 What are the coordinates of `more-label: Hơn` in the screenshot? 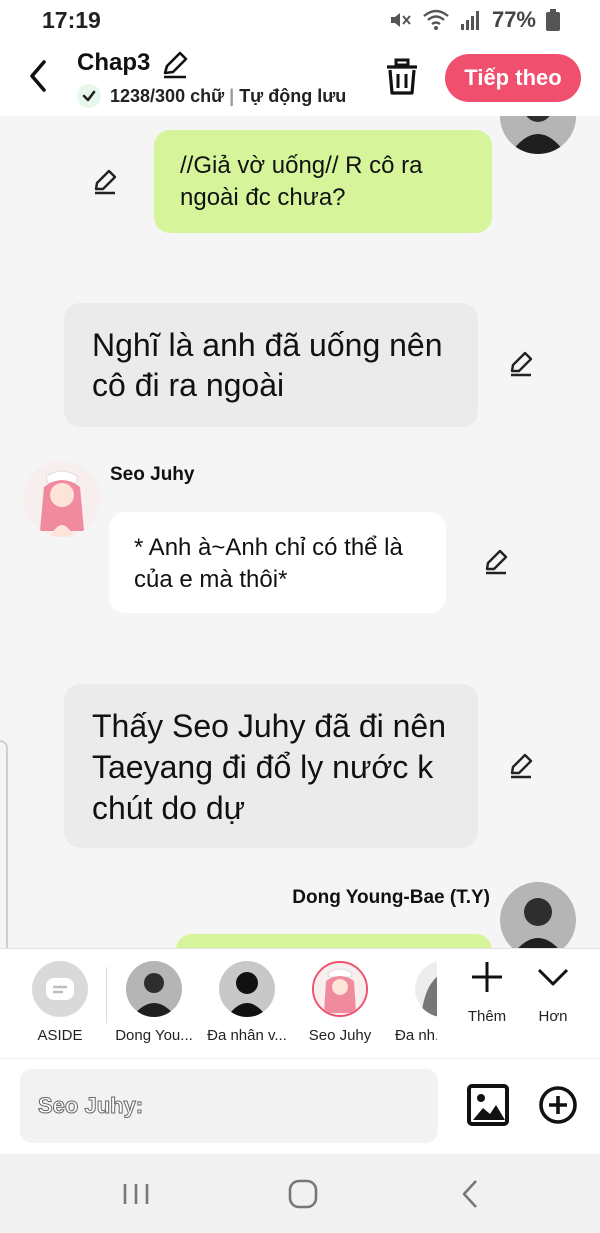 It's located at (553, 1016).